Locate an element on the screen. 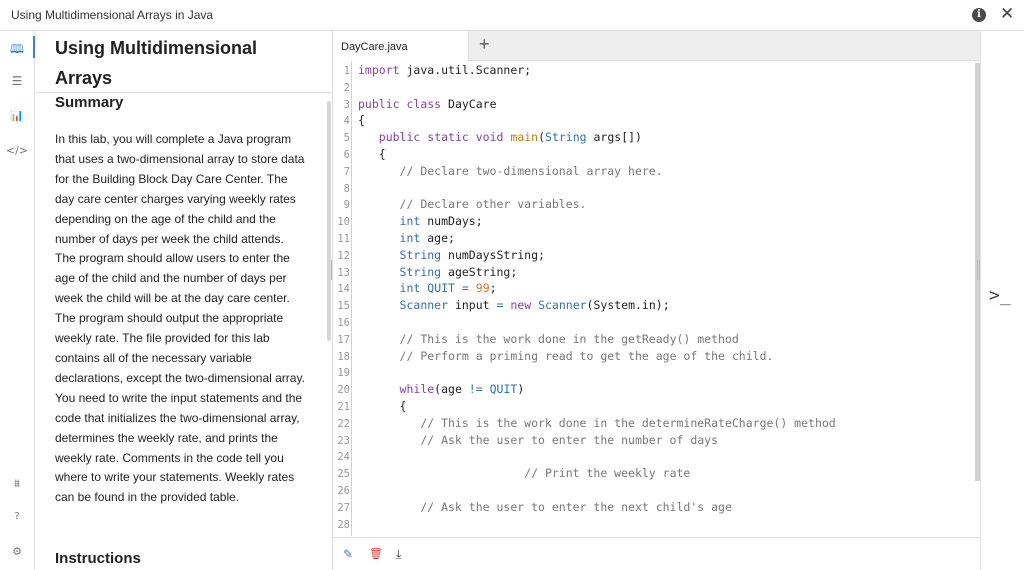 The width and height of the screenshot is (1024, 570). code-text: String ageString; is located at coordinates (458, 271).